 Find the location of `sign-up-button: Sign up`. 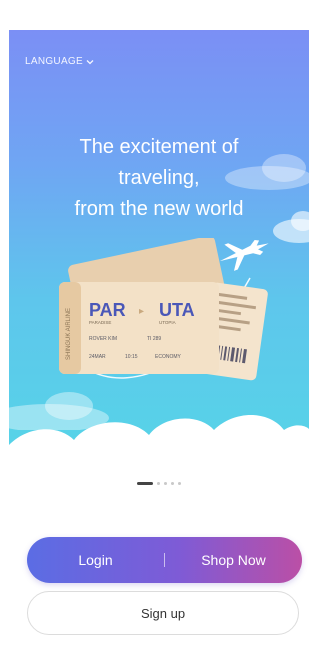

sign-up-button: Sign up is located at coordinates (163, 613).